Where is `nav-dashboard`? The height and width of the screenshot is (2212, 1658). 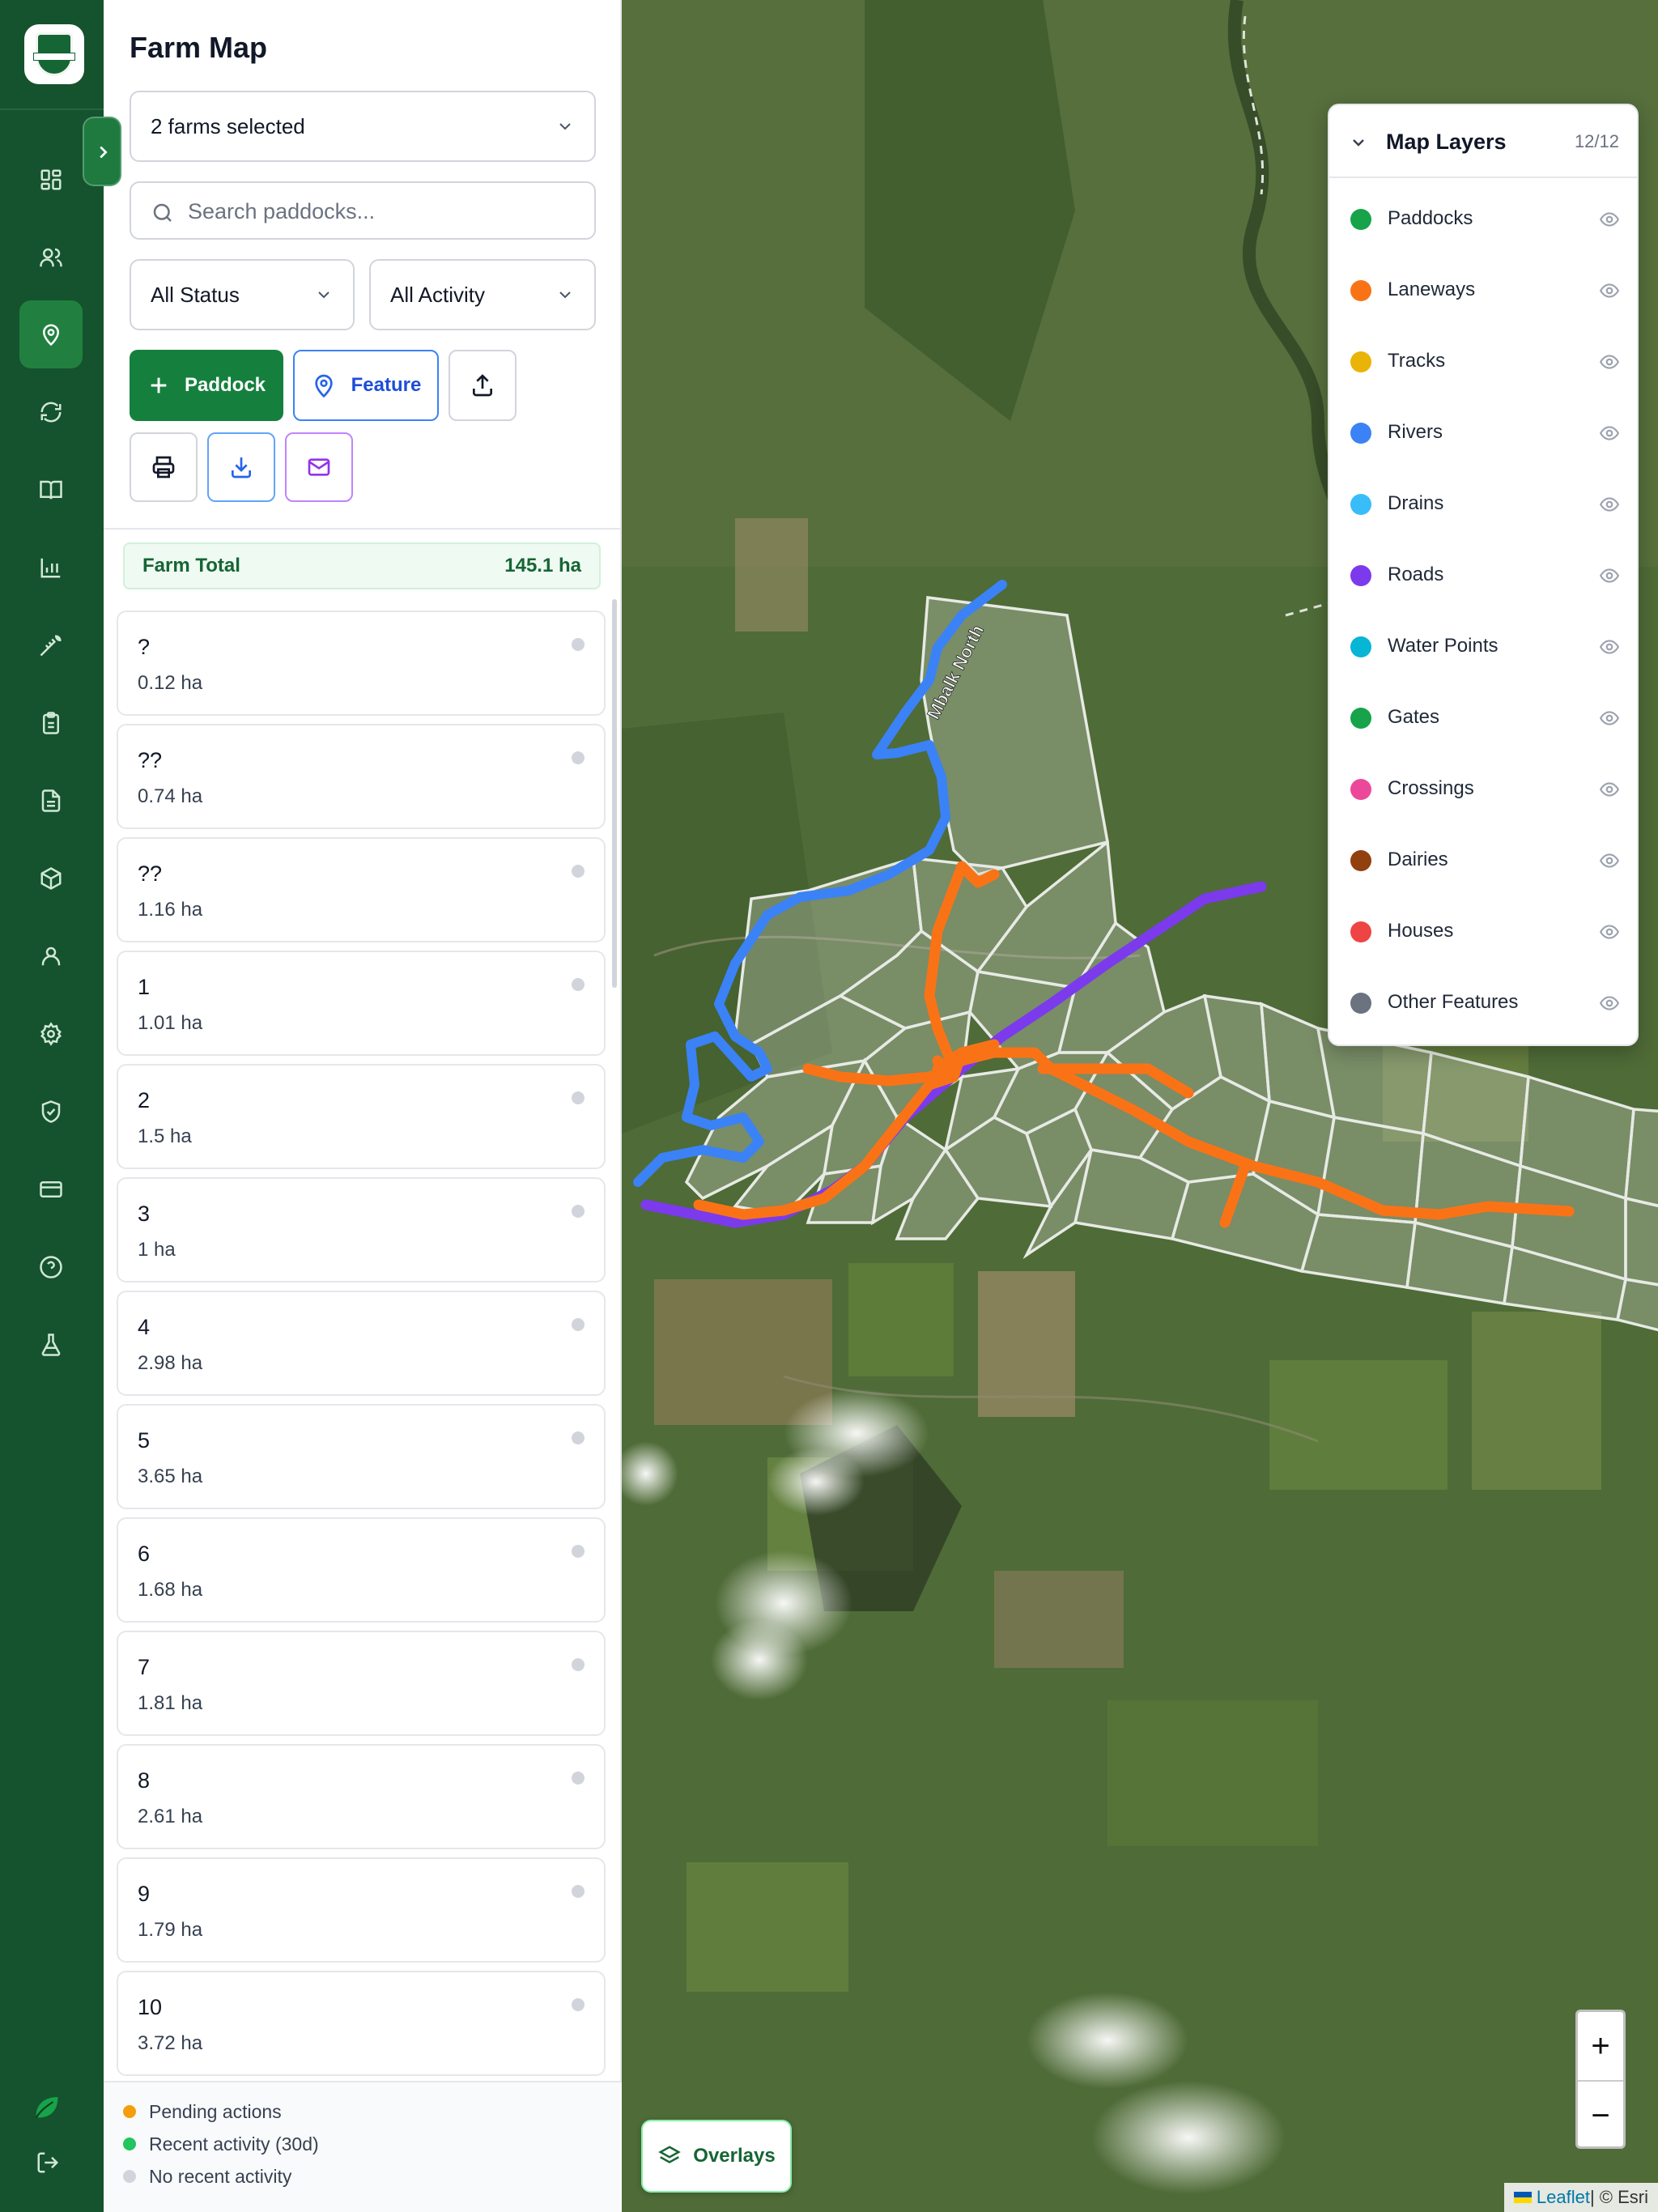 nav-dashboard is located at coordinates (51, 180).